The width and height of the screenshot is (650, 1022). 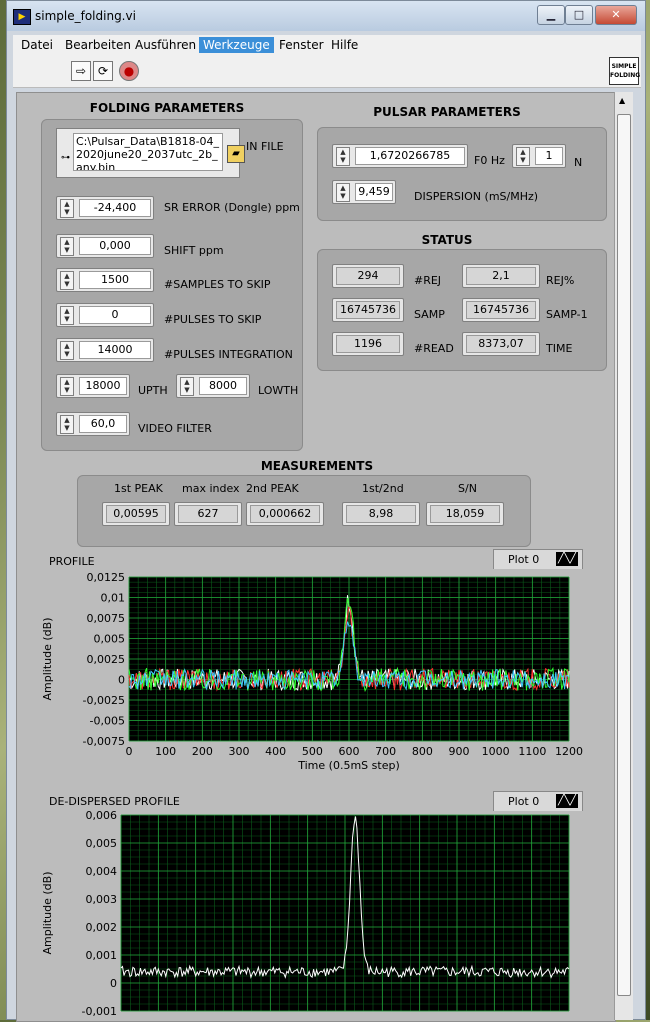 What do you see at coordinates (115, 280) in the screenshot?
I see `samples-skip-value: 1500` at bounding box center [115, 280].